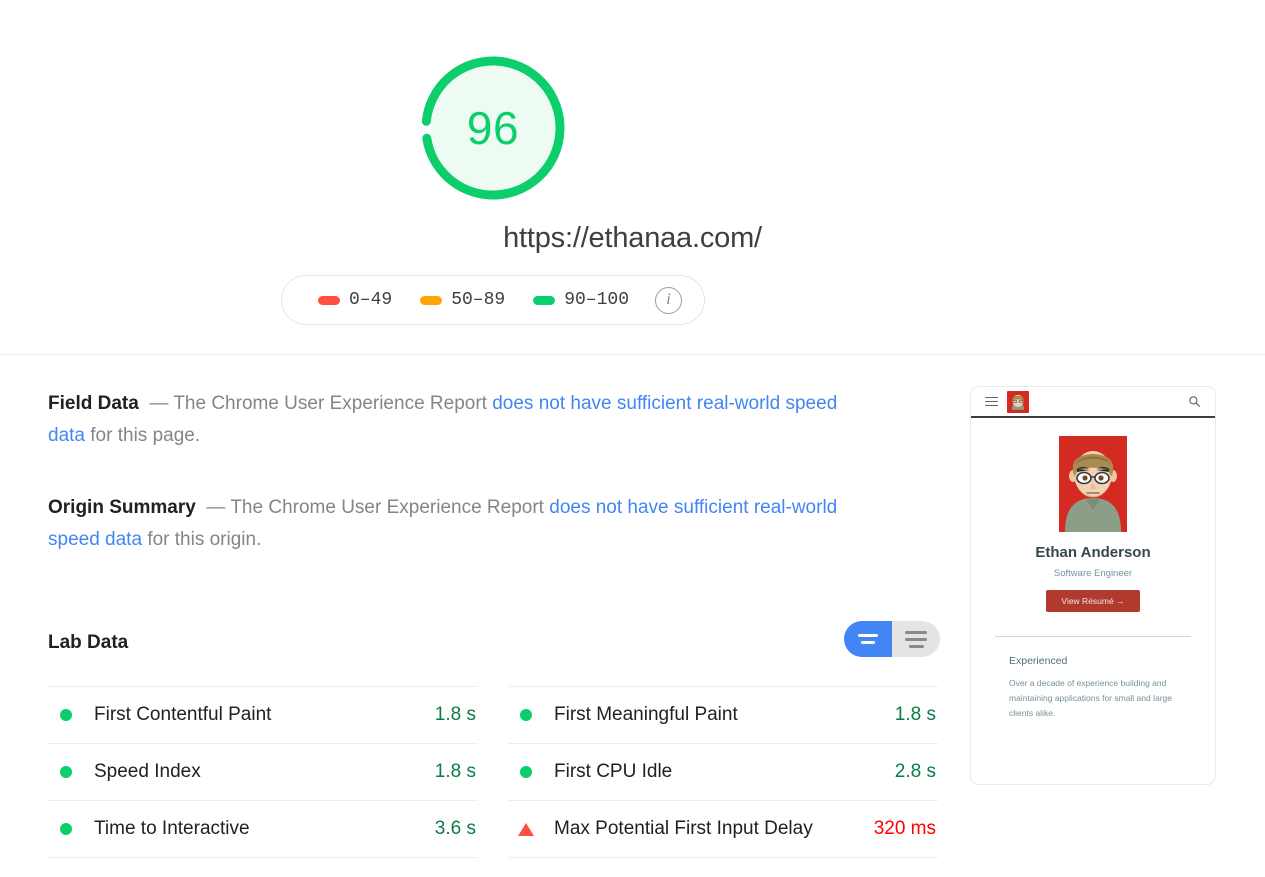 This screenshot has width=1265, height=877. I want to click on legend-item-average: 50–89, so click(462, 300).